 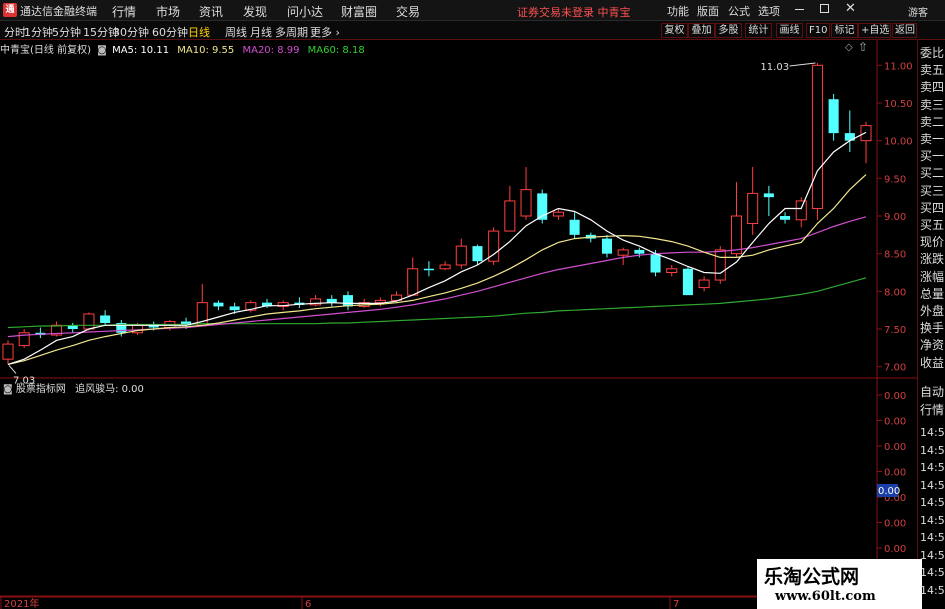 What do you see at coordinates (769, 11) in the screenshot?
I see `menu-xuanxiang: 选项` at bounding box center [769, 11].